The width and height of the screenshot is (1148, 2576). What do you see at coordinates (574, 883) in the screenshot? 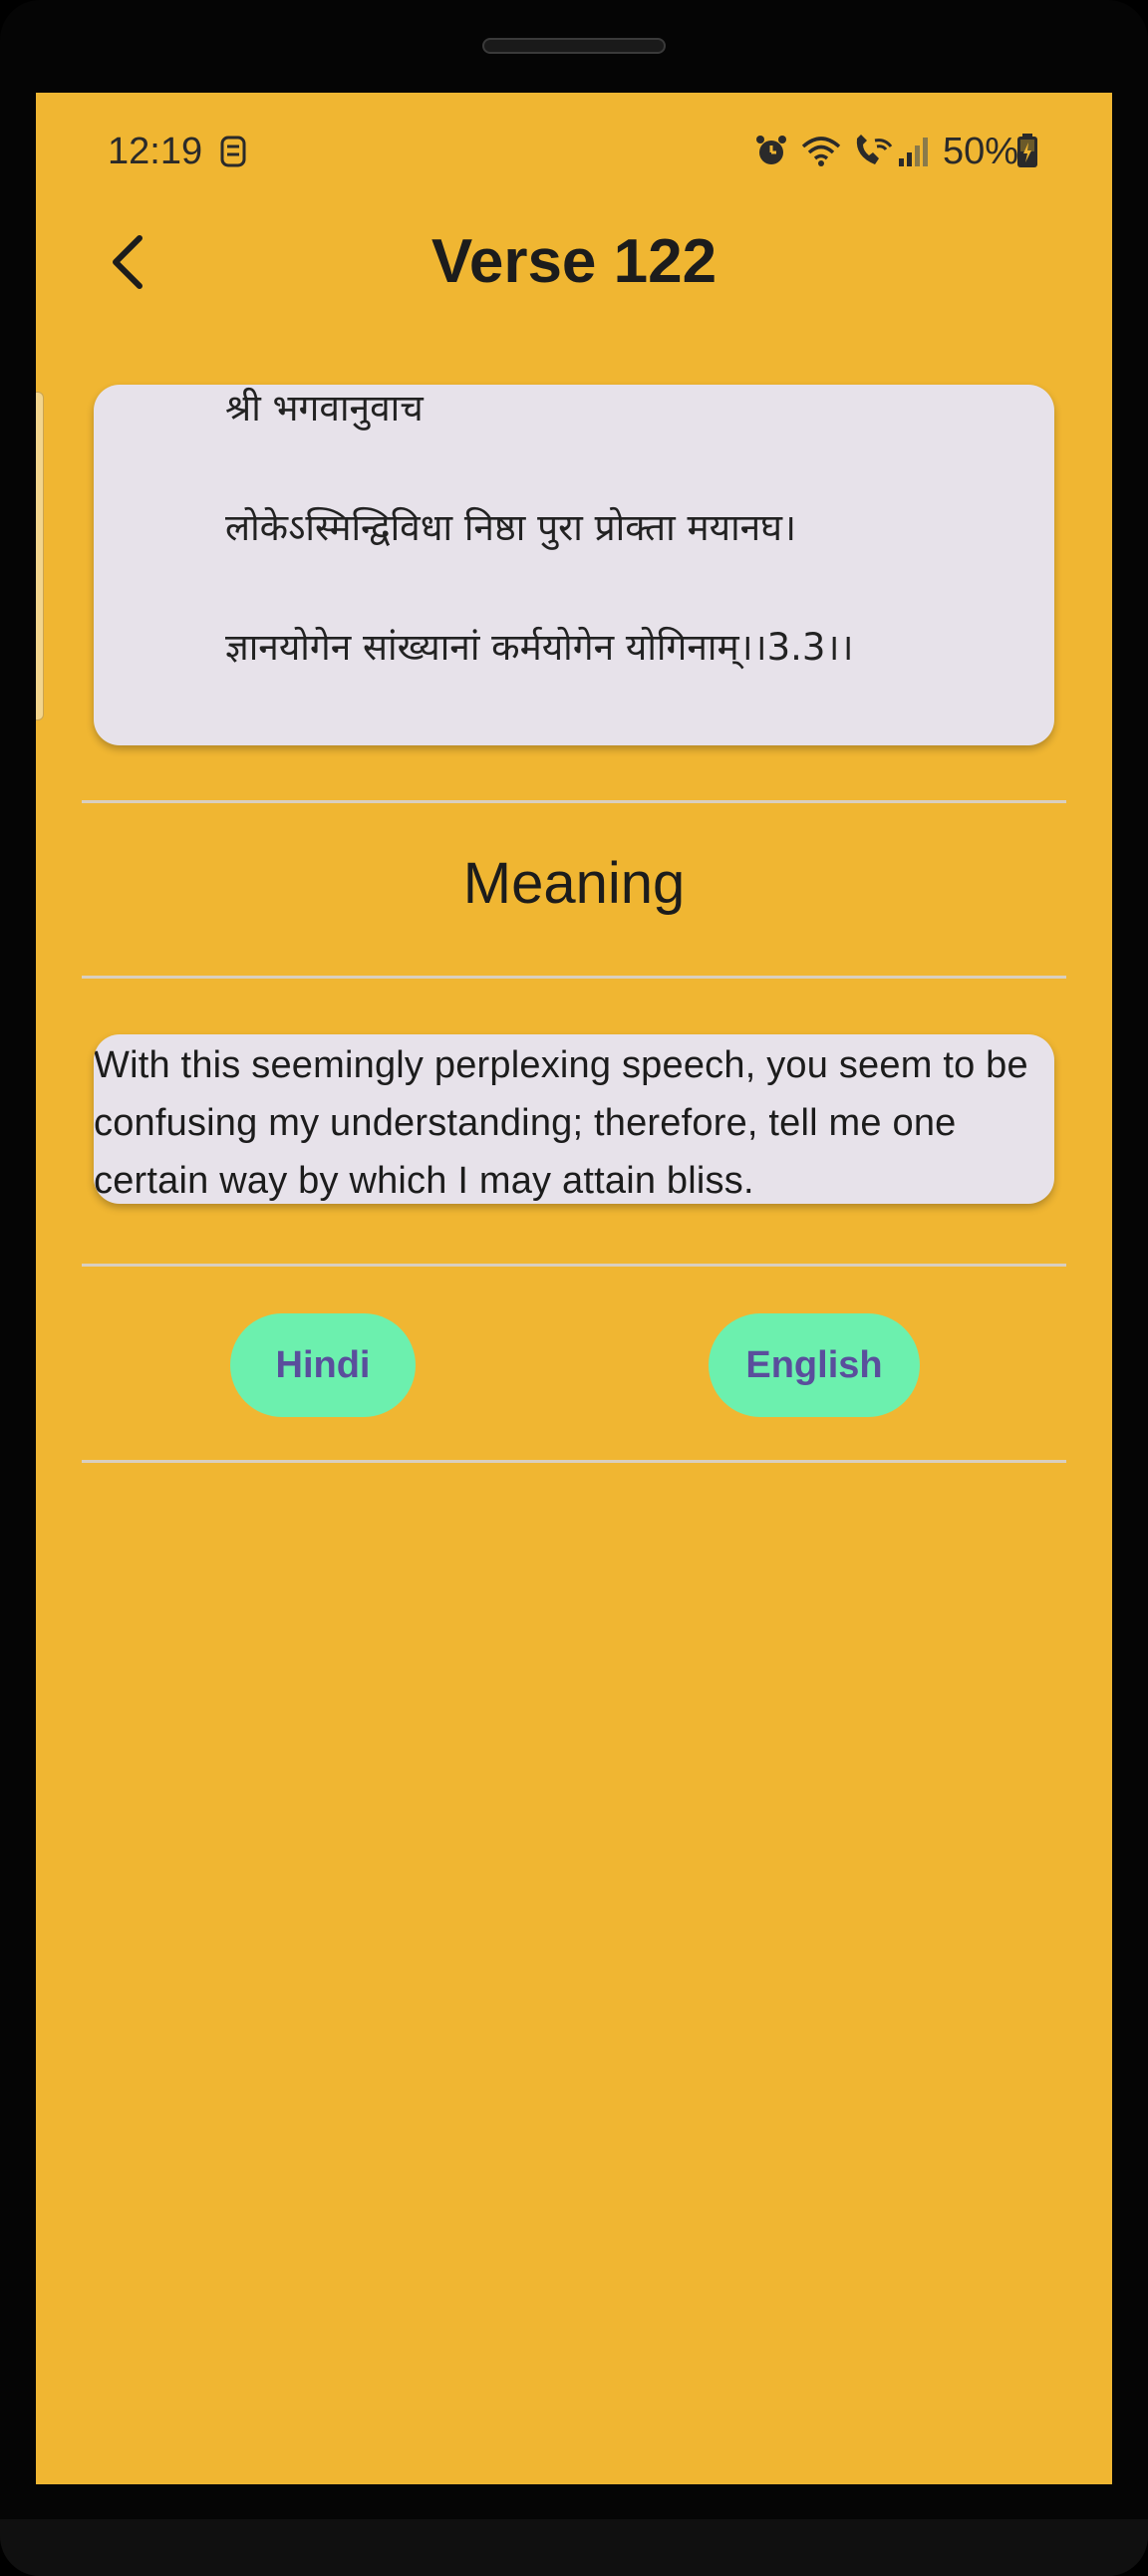
I see `meaning-heading: Meaning` at bounding box center [574, 883].